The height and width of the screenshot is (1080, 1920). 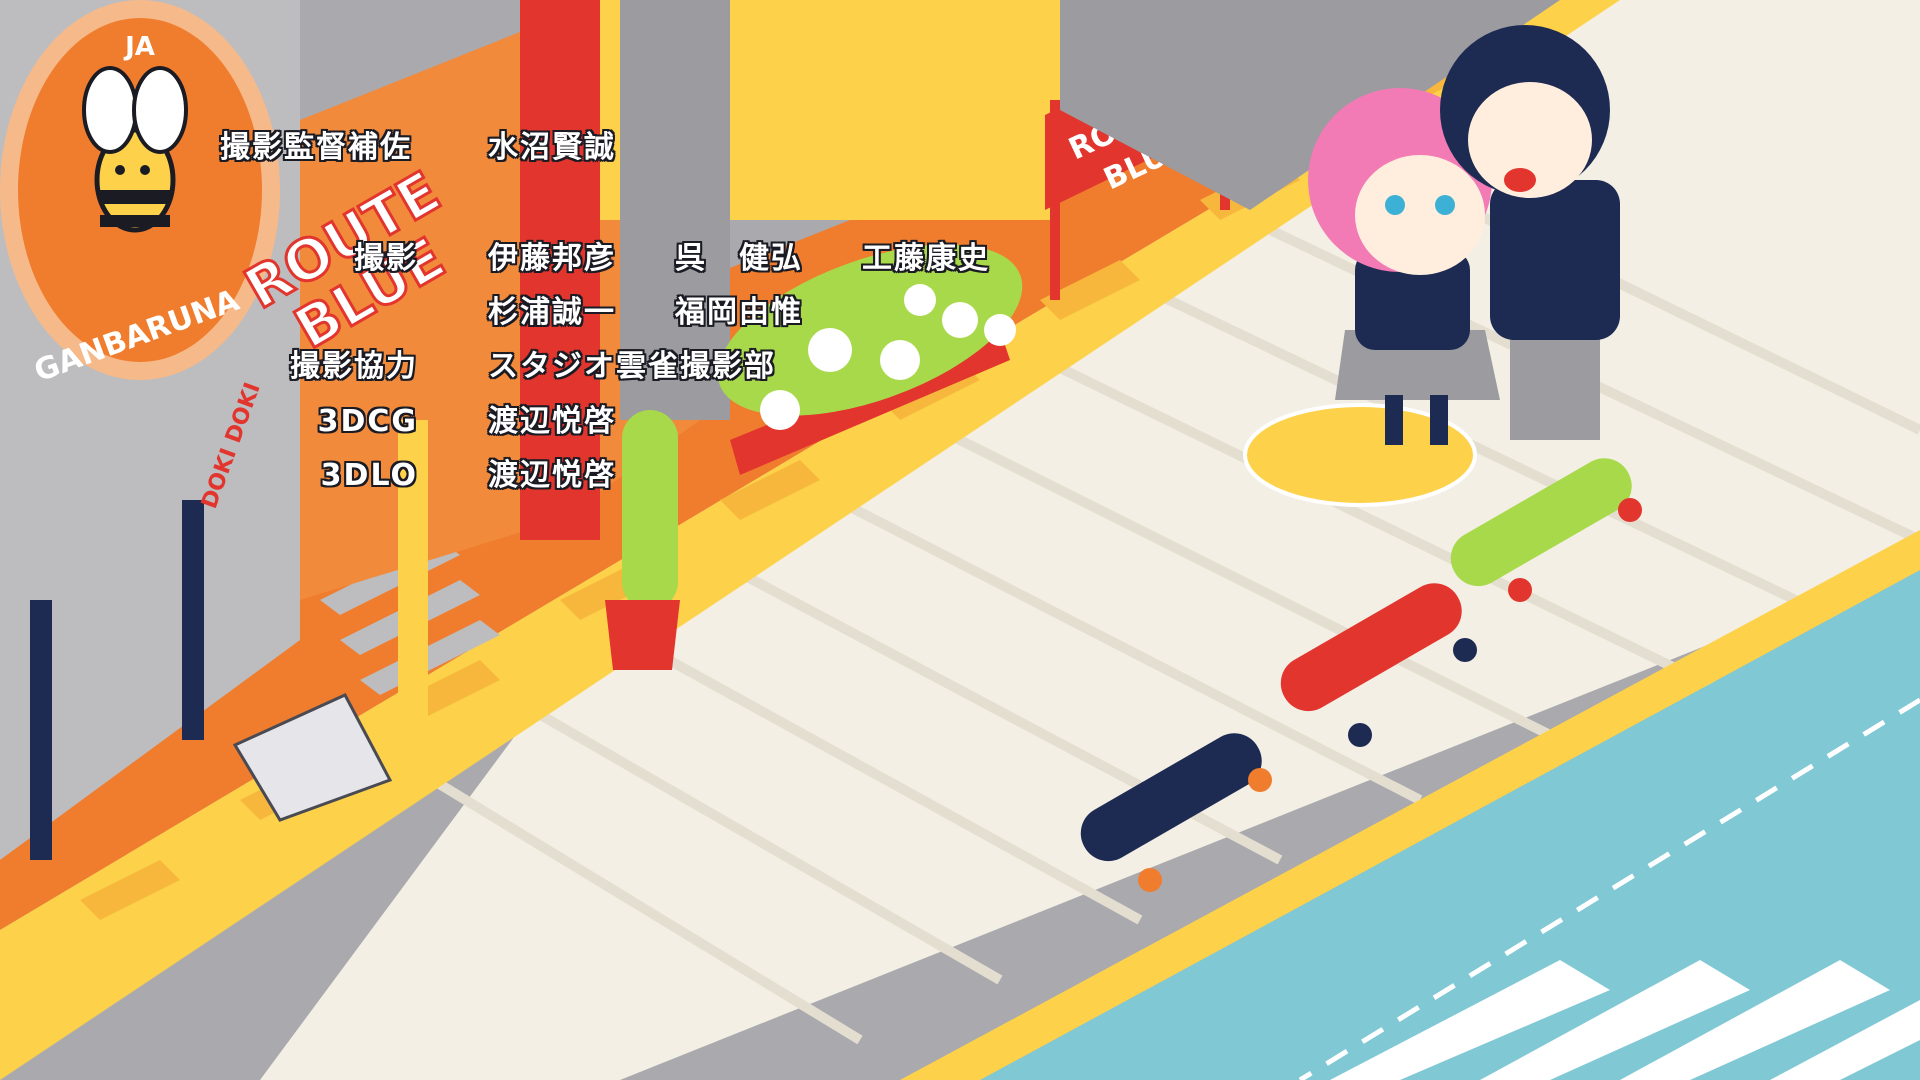 What do you see at coordinates (642, 635) in the screenshot?
I see `cactus-pot` at bounding box center [642, 635].